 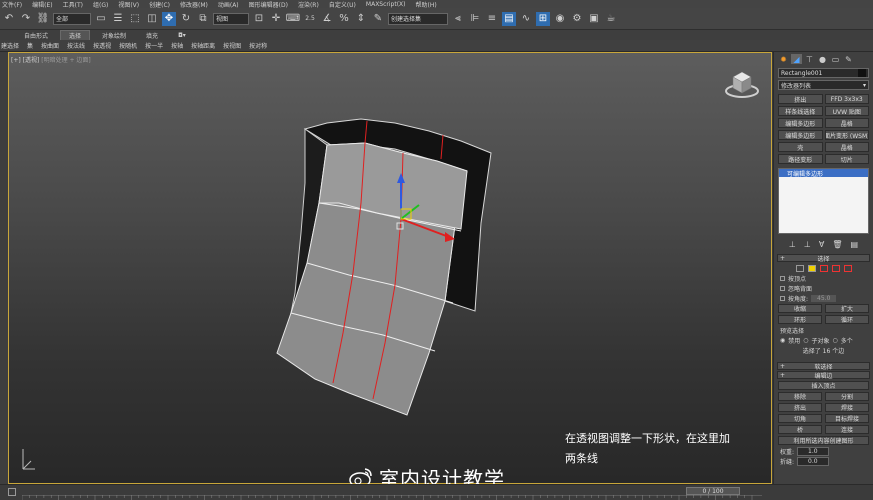 I want to click on mod-btn-ffd: FFD 3x3x3, so click(x=846, y=99).